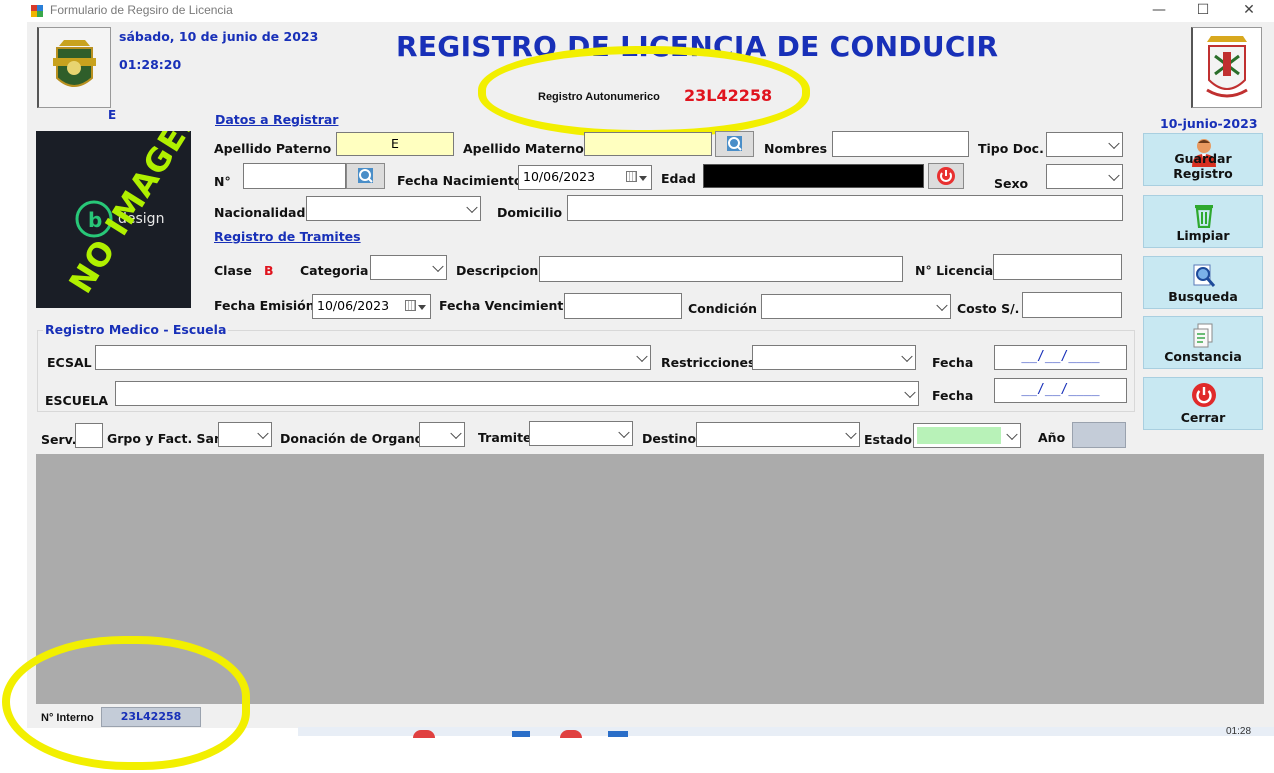 Image resolution: width=1274 pixels, height=773 pixels. I want to click on guardar-registro-button: Guardar Registro, so click(1203, 159).